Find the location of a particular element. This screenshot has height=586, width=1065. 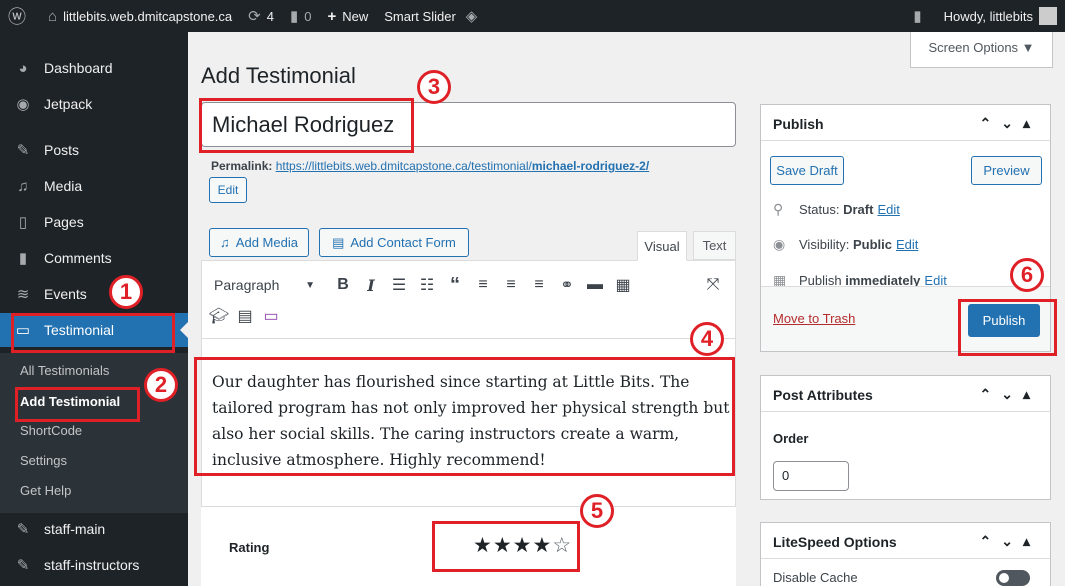

submenu-get-help: Get Help is located at coordinates (45, 490).